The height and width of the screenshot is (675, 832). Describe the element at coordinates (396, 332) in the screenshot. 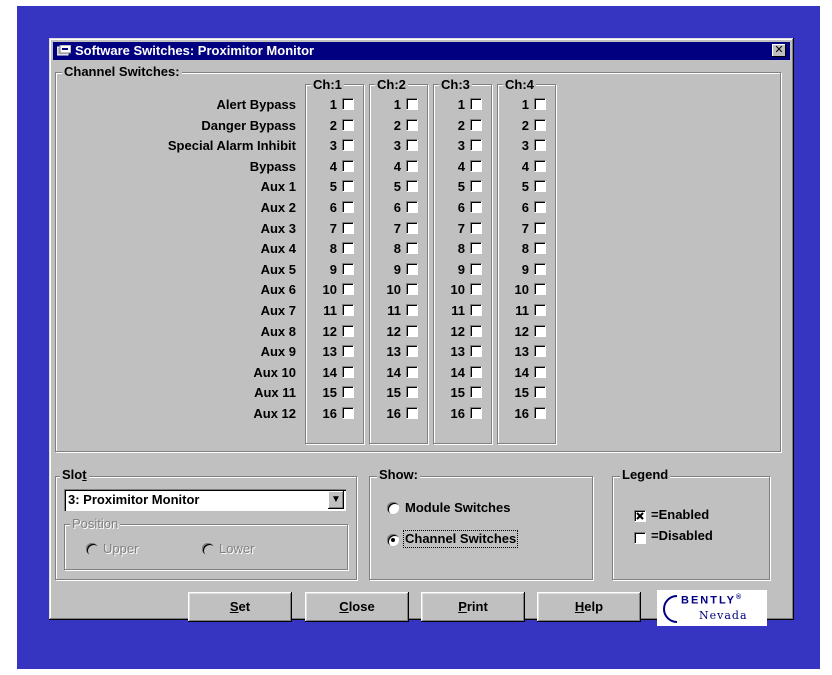

I see `switch-cell: 12` at that location.